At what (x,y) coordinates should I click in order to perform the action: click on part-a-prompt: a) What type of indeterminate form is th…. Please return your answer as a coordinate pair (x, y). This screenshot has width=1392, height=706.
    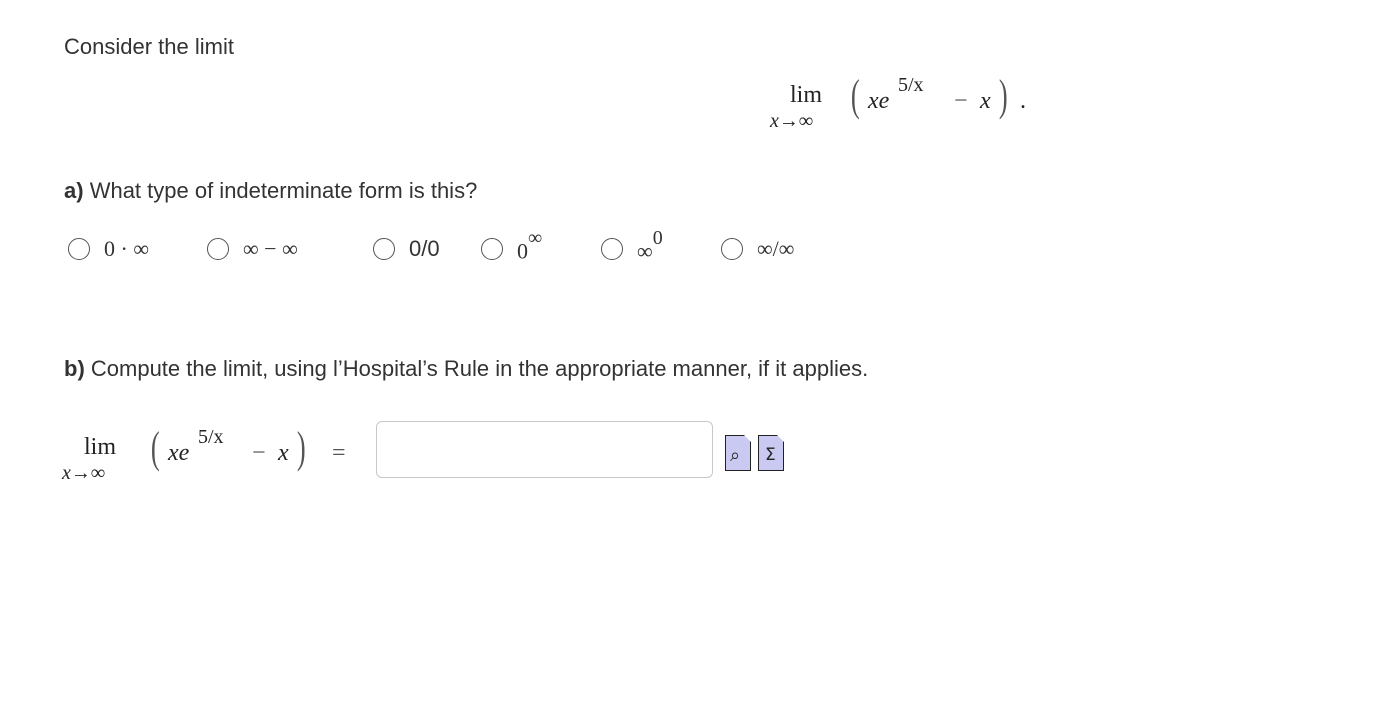
    Looking at the image, I should click on (270, 191).